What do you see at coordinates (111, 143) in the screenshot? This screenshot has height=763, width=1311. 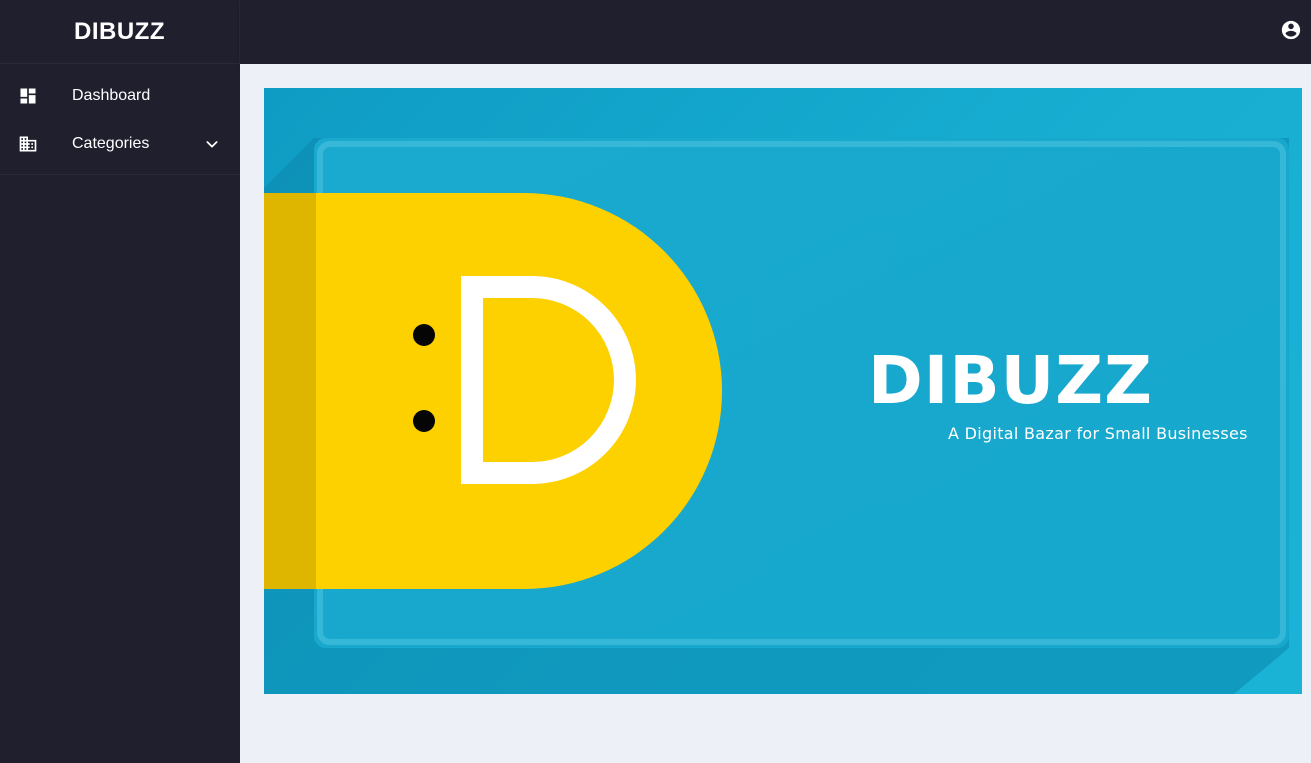 I see `sidebar-item-label: Categories` at bounding box center [111, 143].